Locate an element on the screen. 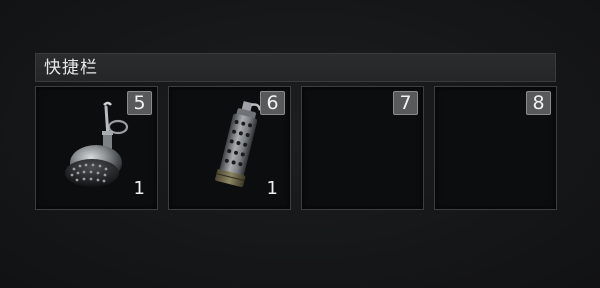 This screenshot has width=600, height=288. slot-hotkey-badge: 6 is located at coordinates (272, 103).